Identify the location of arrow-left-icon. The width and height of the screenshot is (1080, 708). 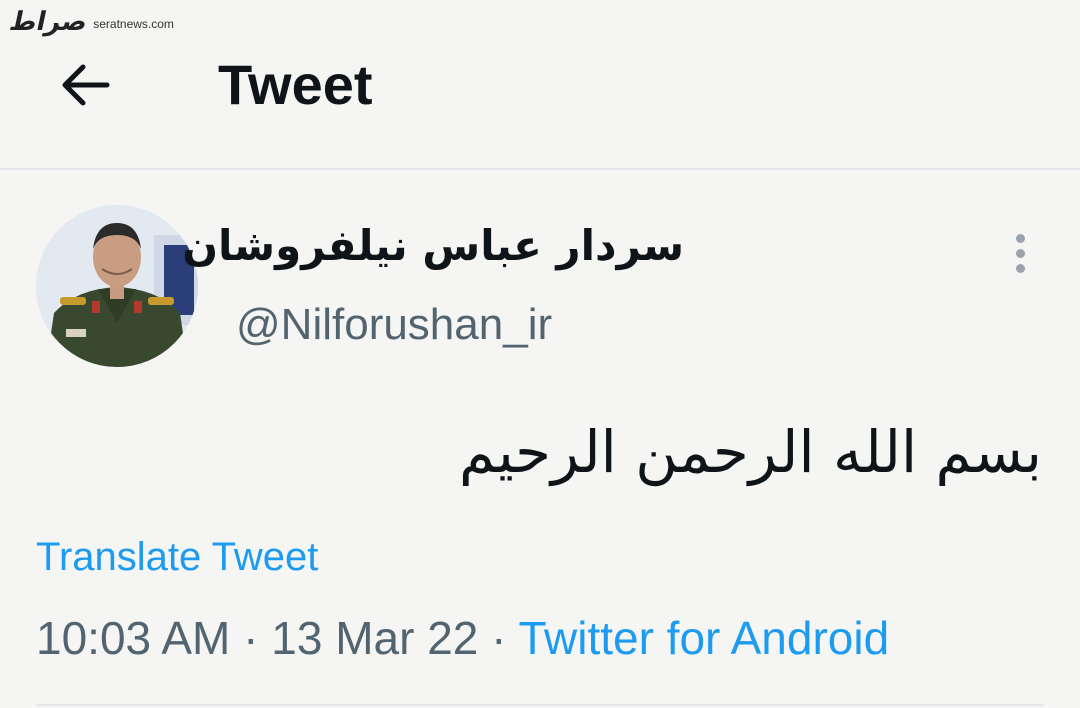
(86, 85).